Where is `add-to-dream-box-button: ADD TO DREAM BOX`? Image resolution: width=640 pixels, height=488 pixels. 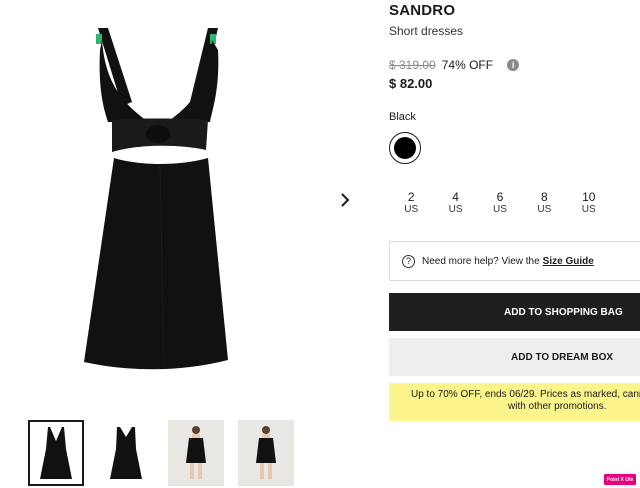
add-to-dream-box-button: ADD TO DREAM BOX is located at coordinates (514, 357).